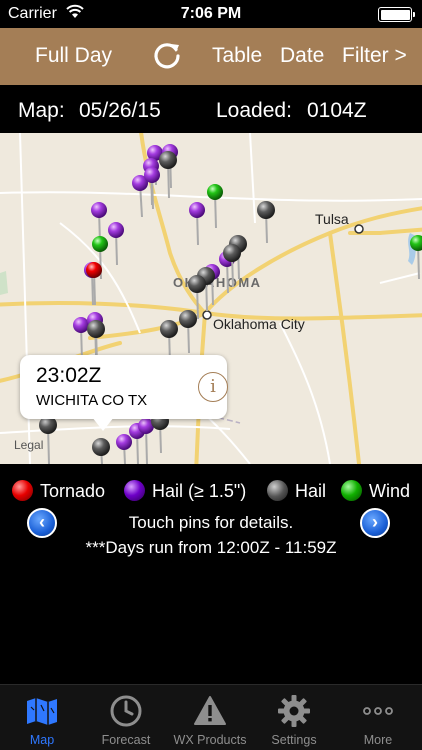 The width and height of the screenshot is (422, 750). What do you see at coordinates (126, 740) in the screenshot?
I see `tab-forecast-label: Forecast` at bounding box center [126, 740].